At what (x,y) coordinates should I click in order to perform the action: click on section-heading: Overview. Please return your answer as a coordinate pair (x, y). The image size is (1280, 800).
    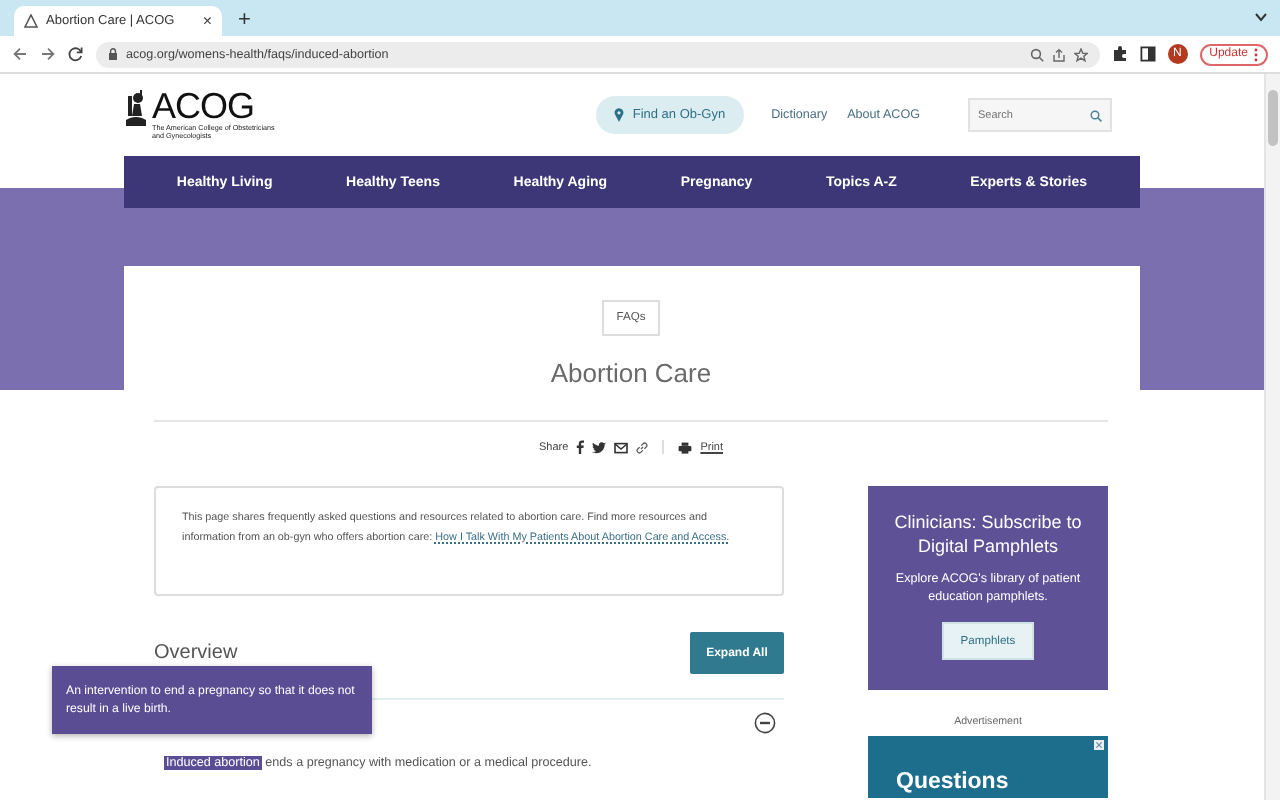
    Looking at the image, I should click on (196, 653).